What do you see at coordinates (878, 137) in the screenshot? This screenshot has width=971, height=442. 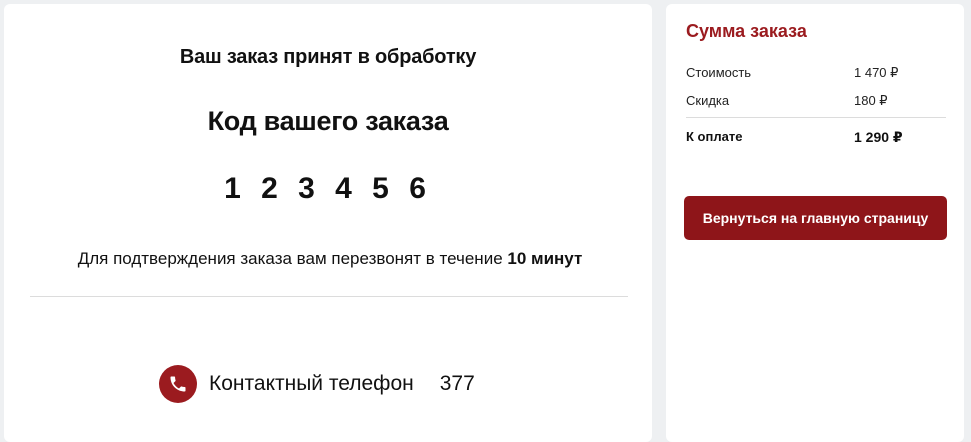 I see `summary-total-value: 1 290 ₽` at bounding box center [878, 137].